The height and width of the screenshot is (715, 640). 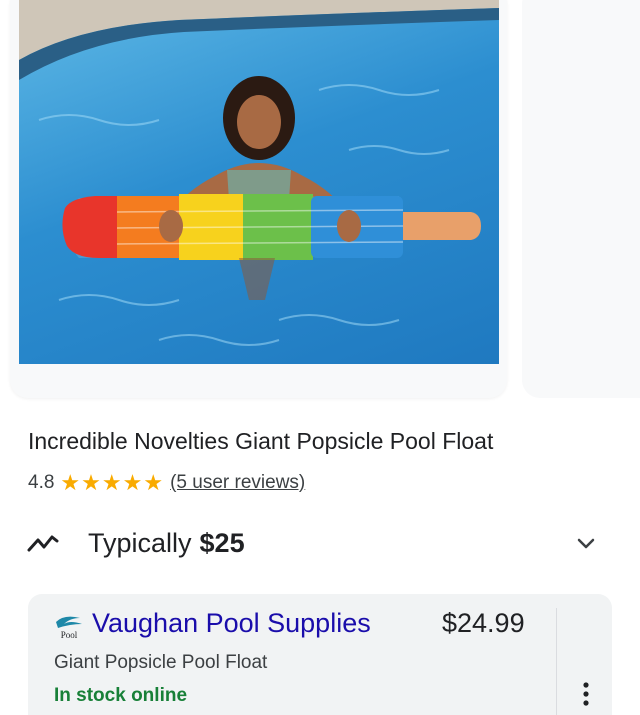 What do you see at coordinates (222, 542) in the screenshot?
I see `typical-price-value: $25` at bounding box center [222, 542].